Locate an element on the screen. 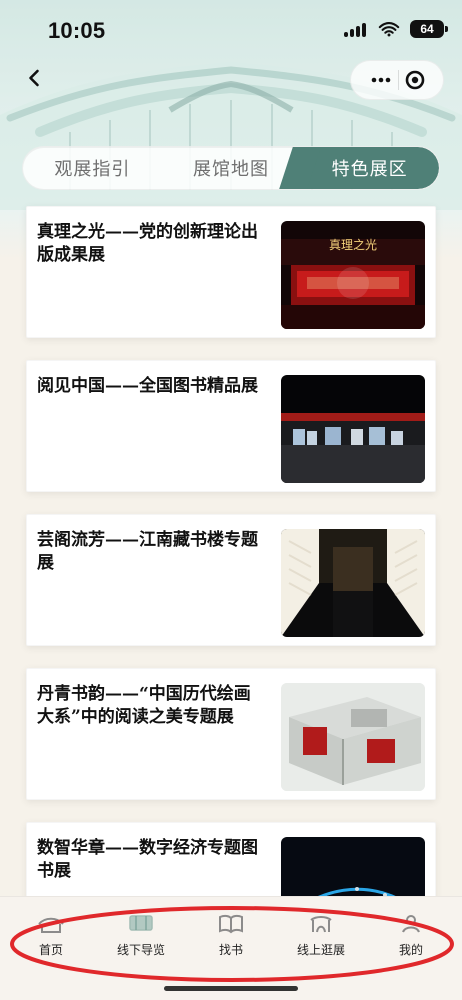 The image size is (462, 1000). status-bar: 10:05 64 is located at coordinates (231, 31).